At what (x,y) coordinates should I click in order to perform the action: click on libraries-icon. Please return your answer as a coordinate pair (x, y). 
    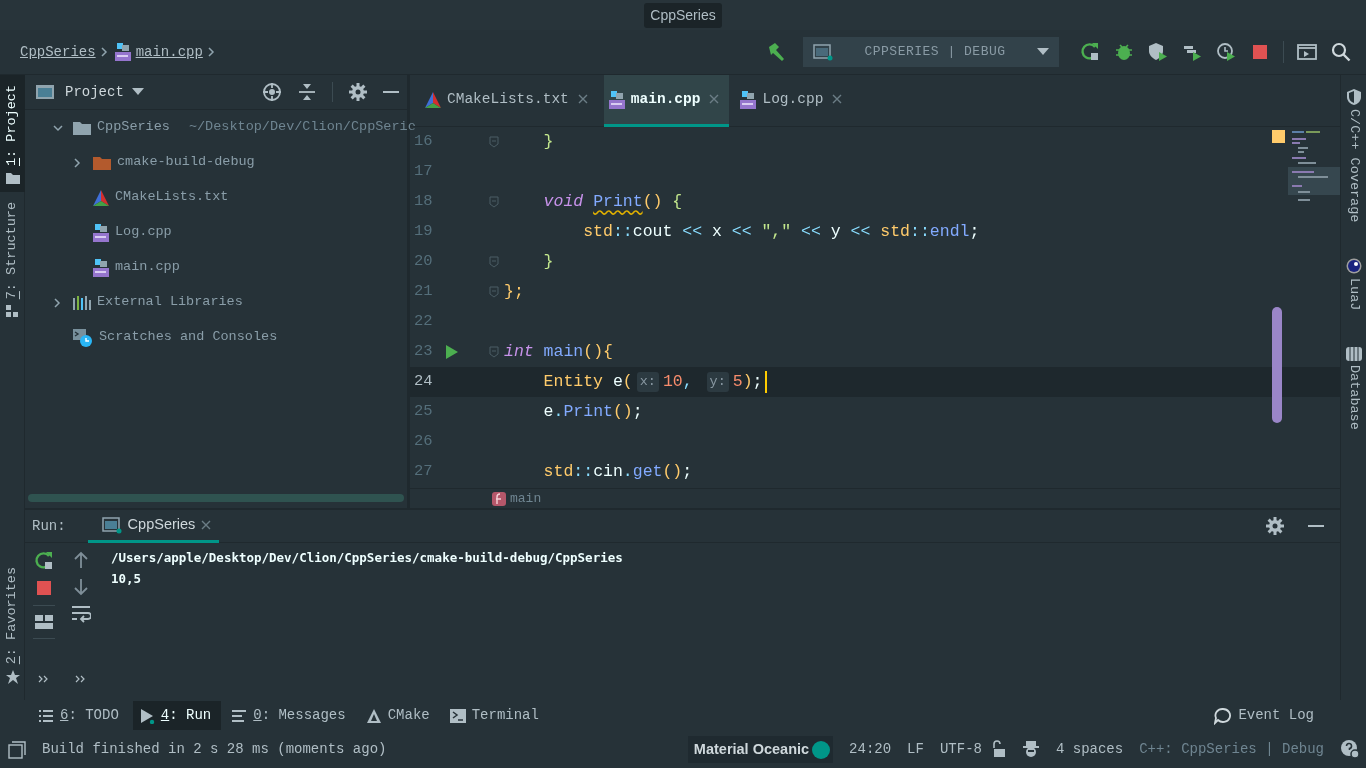
    Looking at the image, I should click on (82, 302).